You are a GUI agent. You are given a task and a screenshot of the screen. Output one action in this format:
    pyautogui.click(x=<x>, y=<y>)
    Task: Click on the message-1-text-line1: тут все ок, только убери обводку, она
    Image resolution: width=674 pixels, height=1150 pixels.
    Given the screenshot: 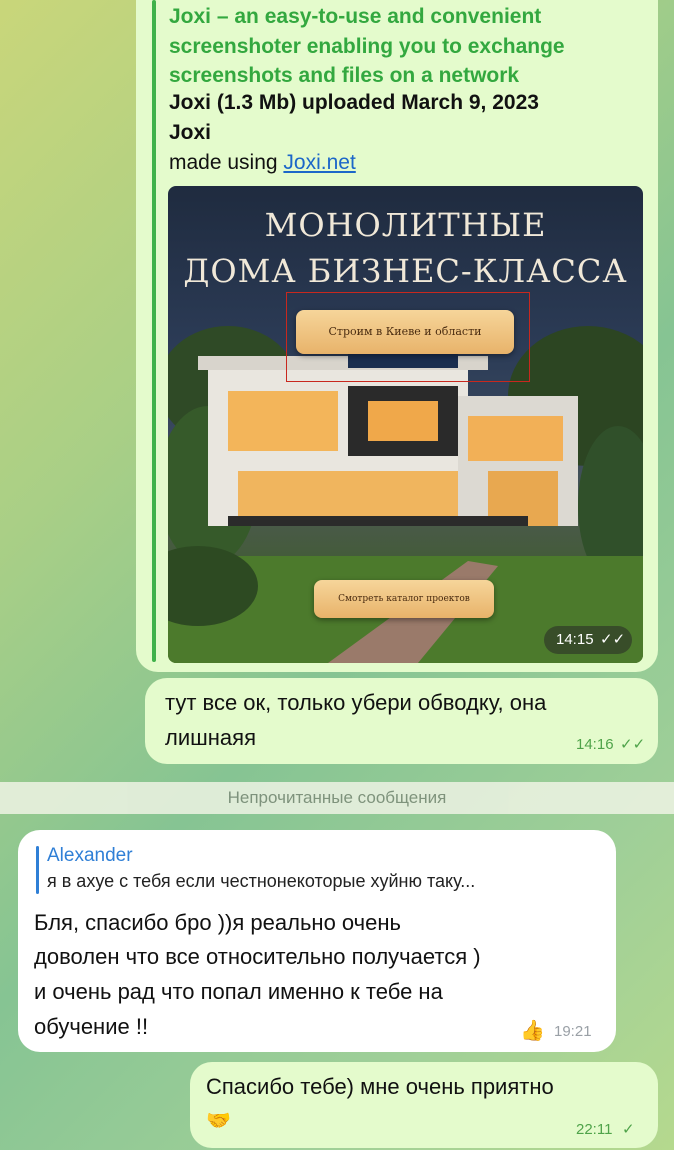 What is the action you would take?
    pyautogui.click(x=356, y=702)
    